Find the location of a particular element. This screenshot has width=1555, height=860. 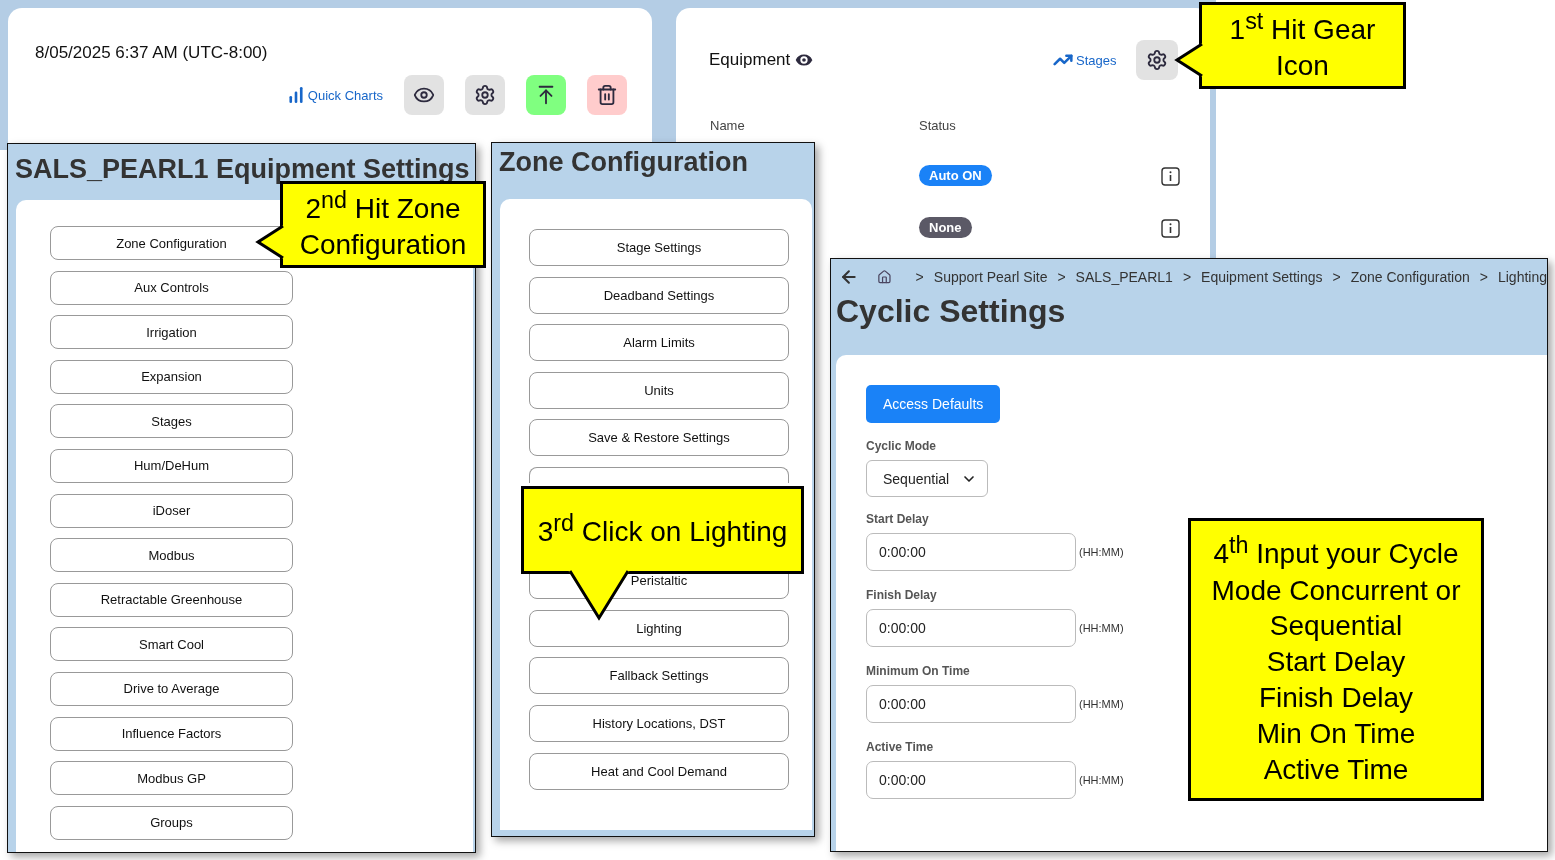

field-label: Cyclic Mode is located at coordinates (901, 446).